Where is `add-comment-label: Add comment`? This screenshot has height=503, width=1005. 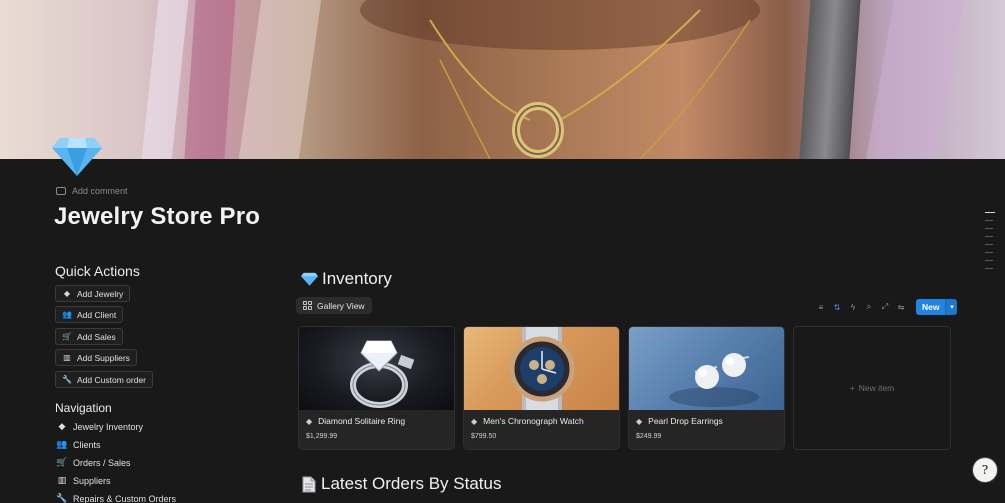 add-comment-label: Add comment is located at coordinates (100, 191).